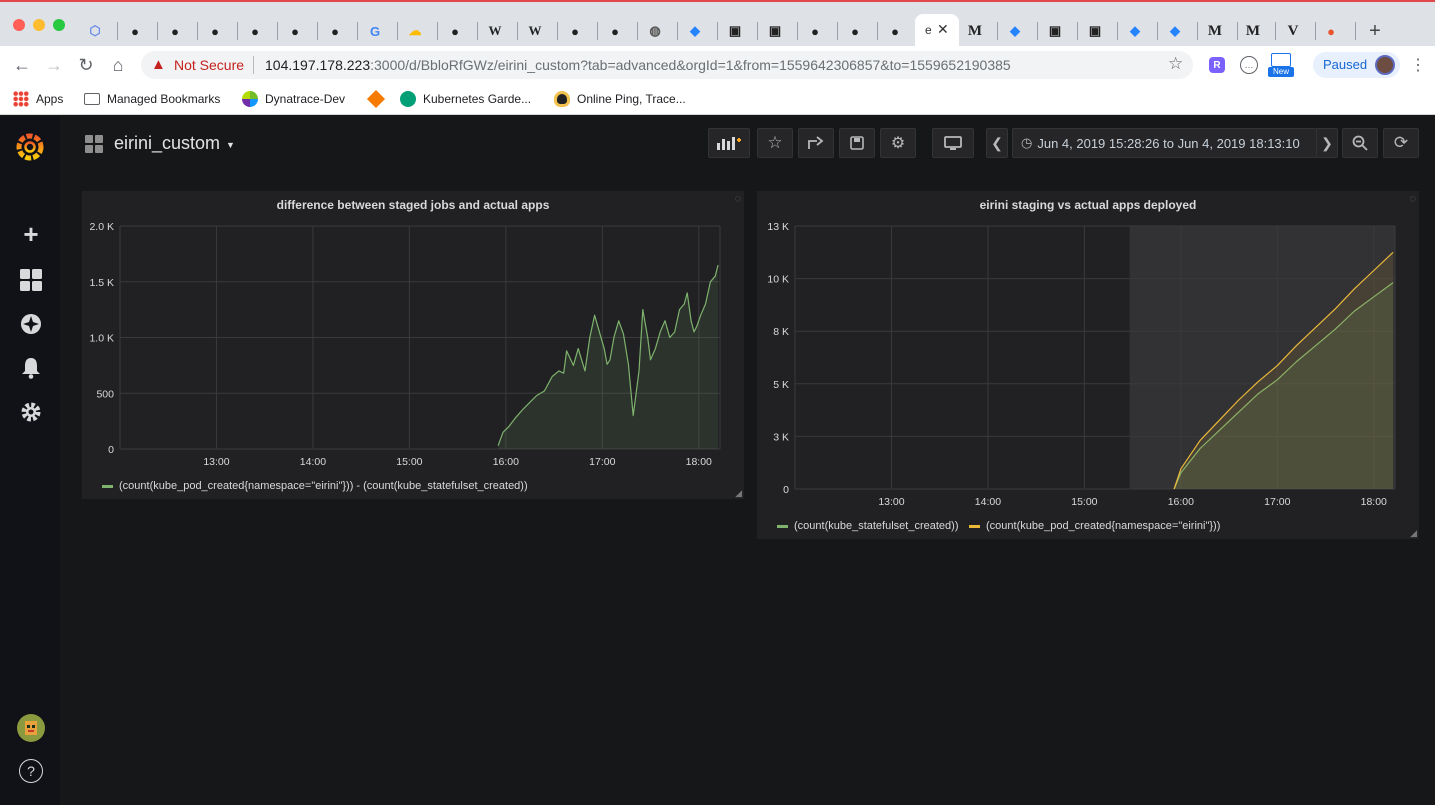  What do you see at coordinates (86, 65) in the screenshot?
I see `reload-icon: ↻` at bounding box center [86, 65].